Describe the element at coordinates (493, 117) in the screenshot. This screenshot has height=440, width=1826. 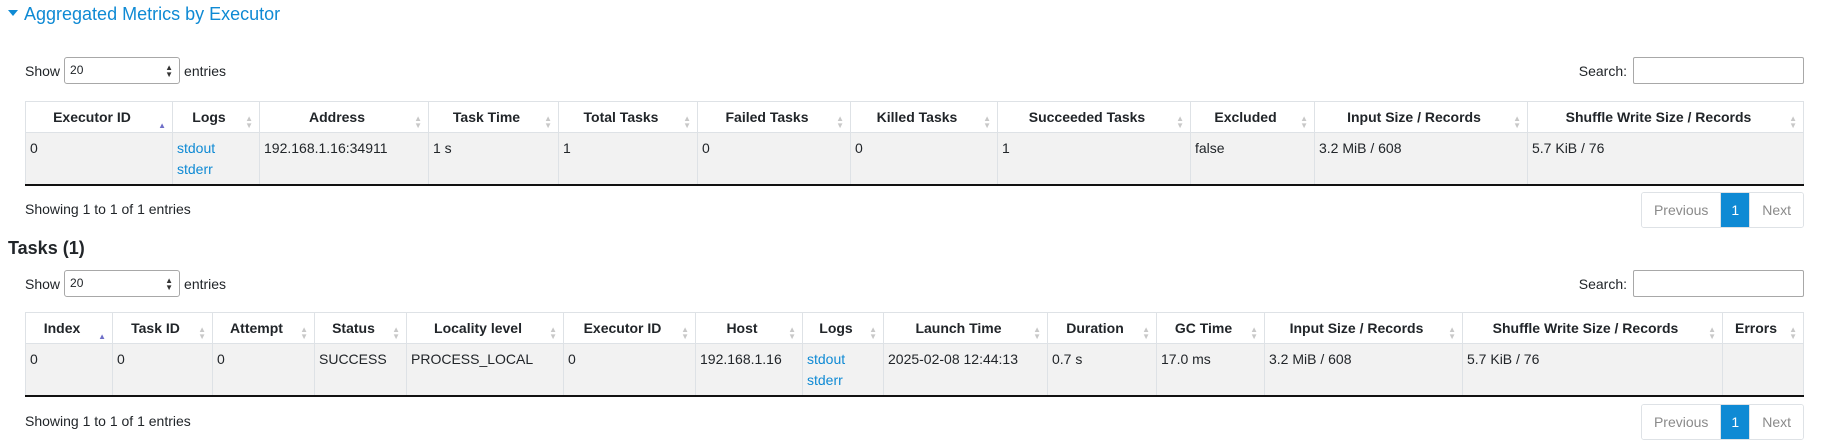
I see `col-task-time: Task Time ▲ ▼` at that location.